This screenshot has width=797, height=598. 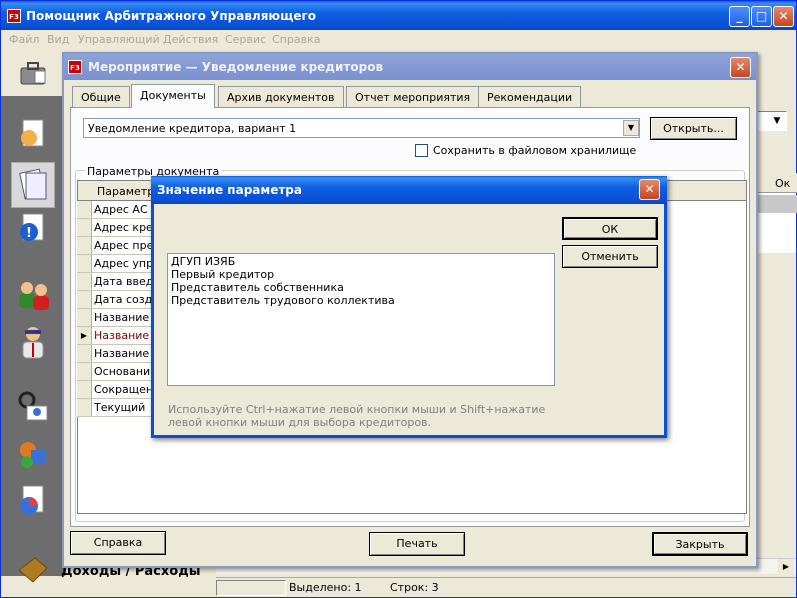 What do you see at coordinates (101, 96) in the screenshot?
I see `tab-general: Общие` at bounding box center [101, 96].